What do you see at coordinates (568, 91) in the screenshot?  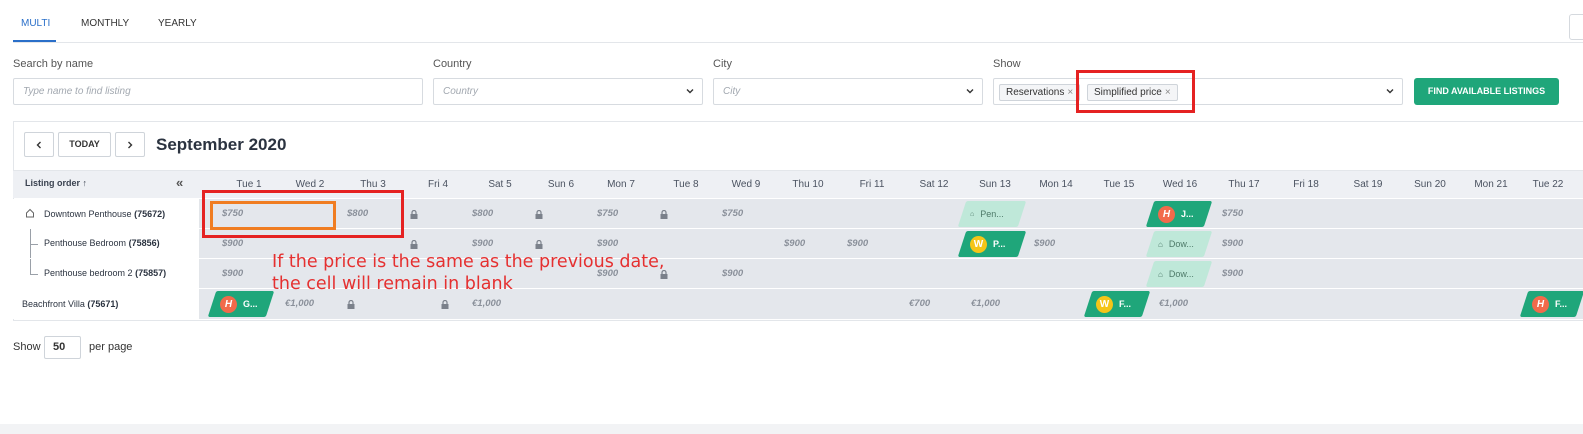 I see `country-select: Country` at bounding box center [568, 91].